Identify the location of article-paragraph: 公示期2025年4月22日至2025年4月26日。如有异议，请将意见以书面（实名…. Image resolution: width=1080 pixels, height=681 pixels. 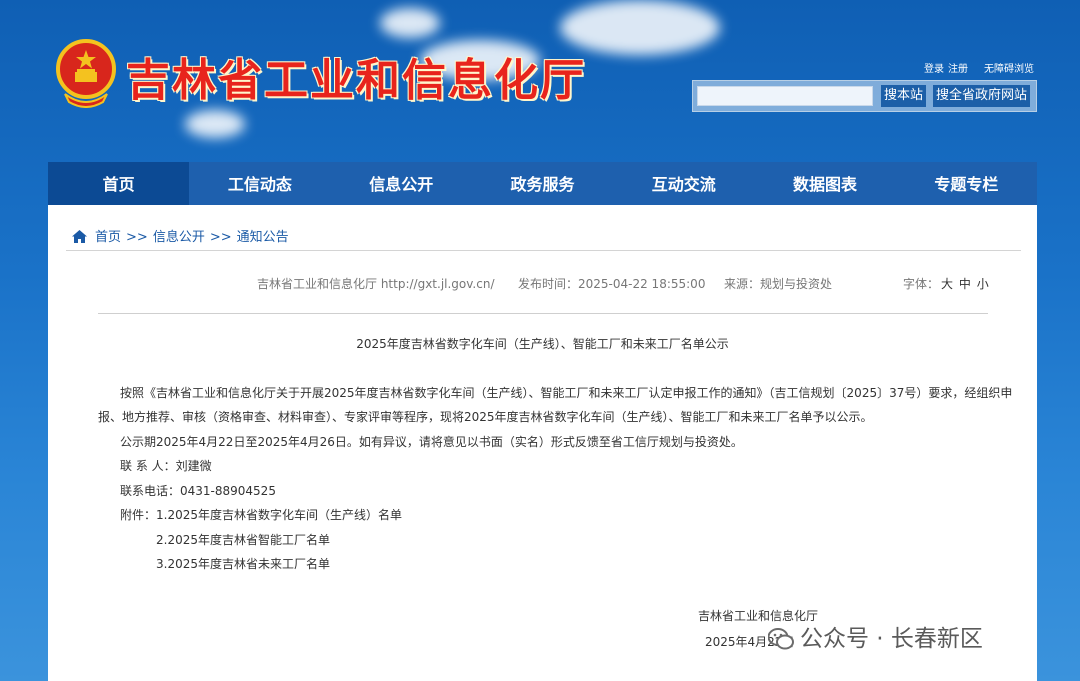
(431, 442).